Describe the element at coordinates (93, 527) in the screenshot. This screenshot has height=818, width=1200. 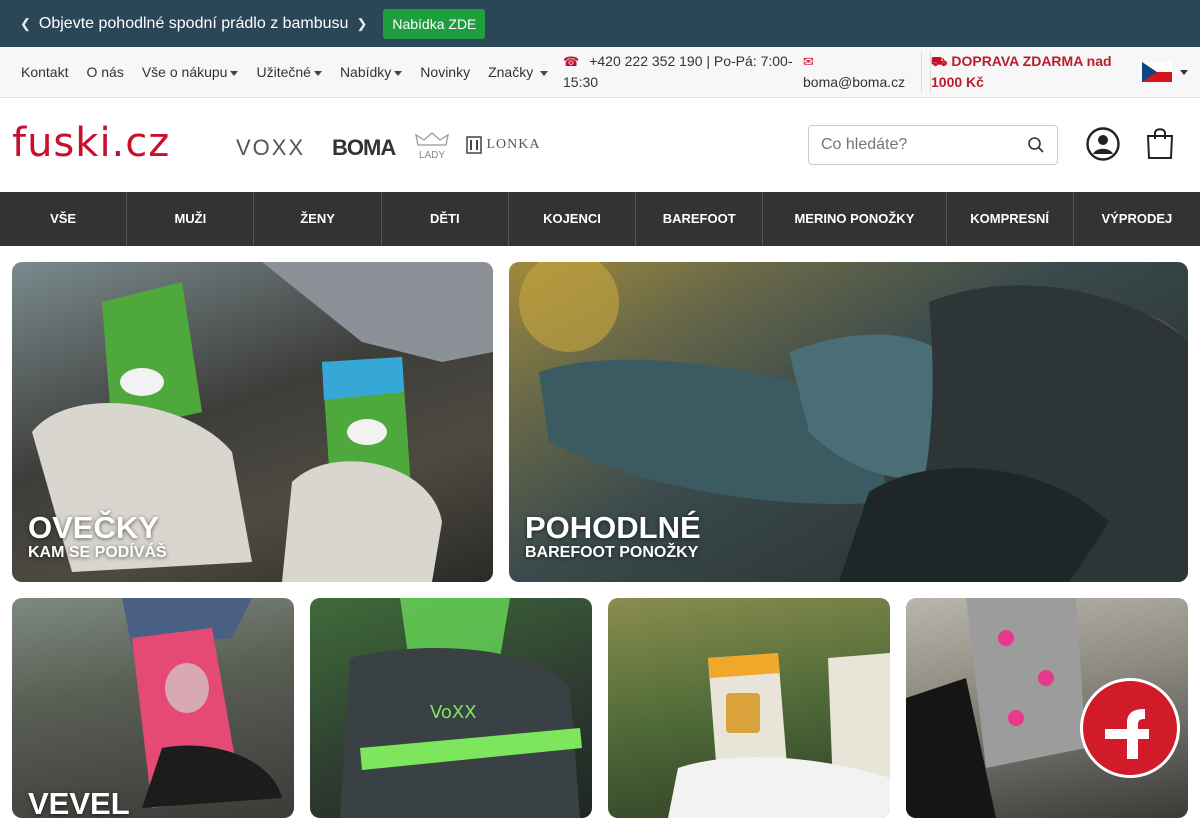
I see `banner-title: OVEČKY` at that location.